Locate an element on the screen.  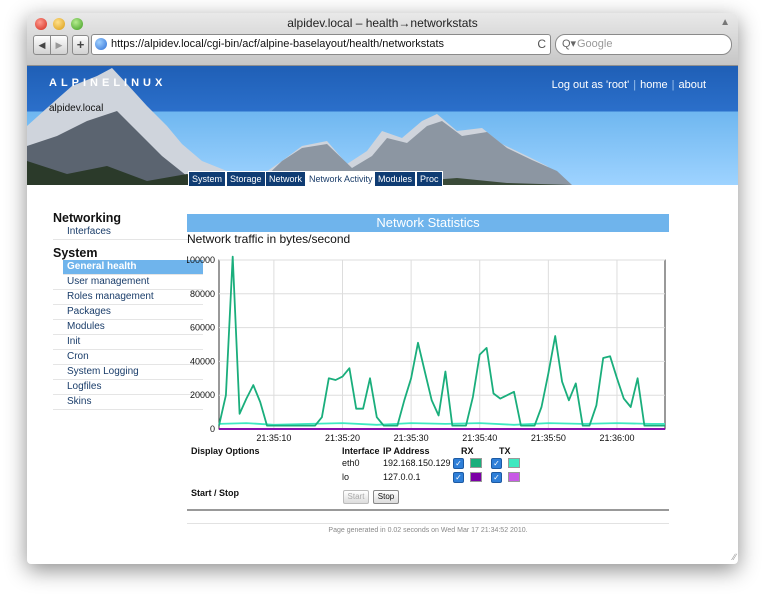
lo-rx-color-swatch is located at coordinates (476, 477).